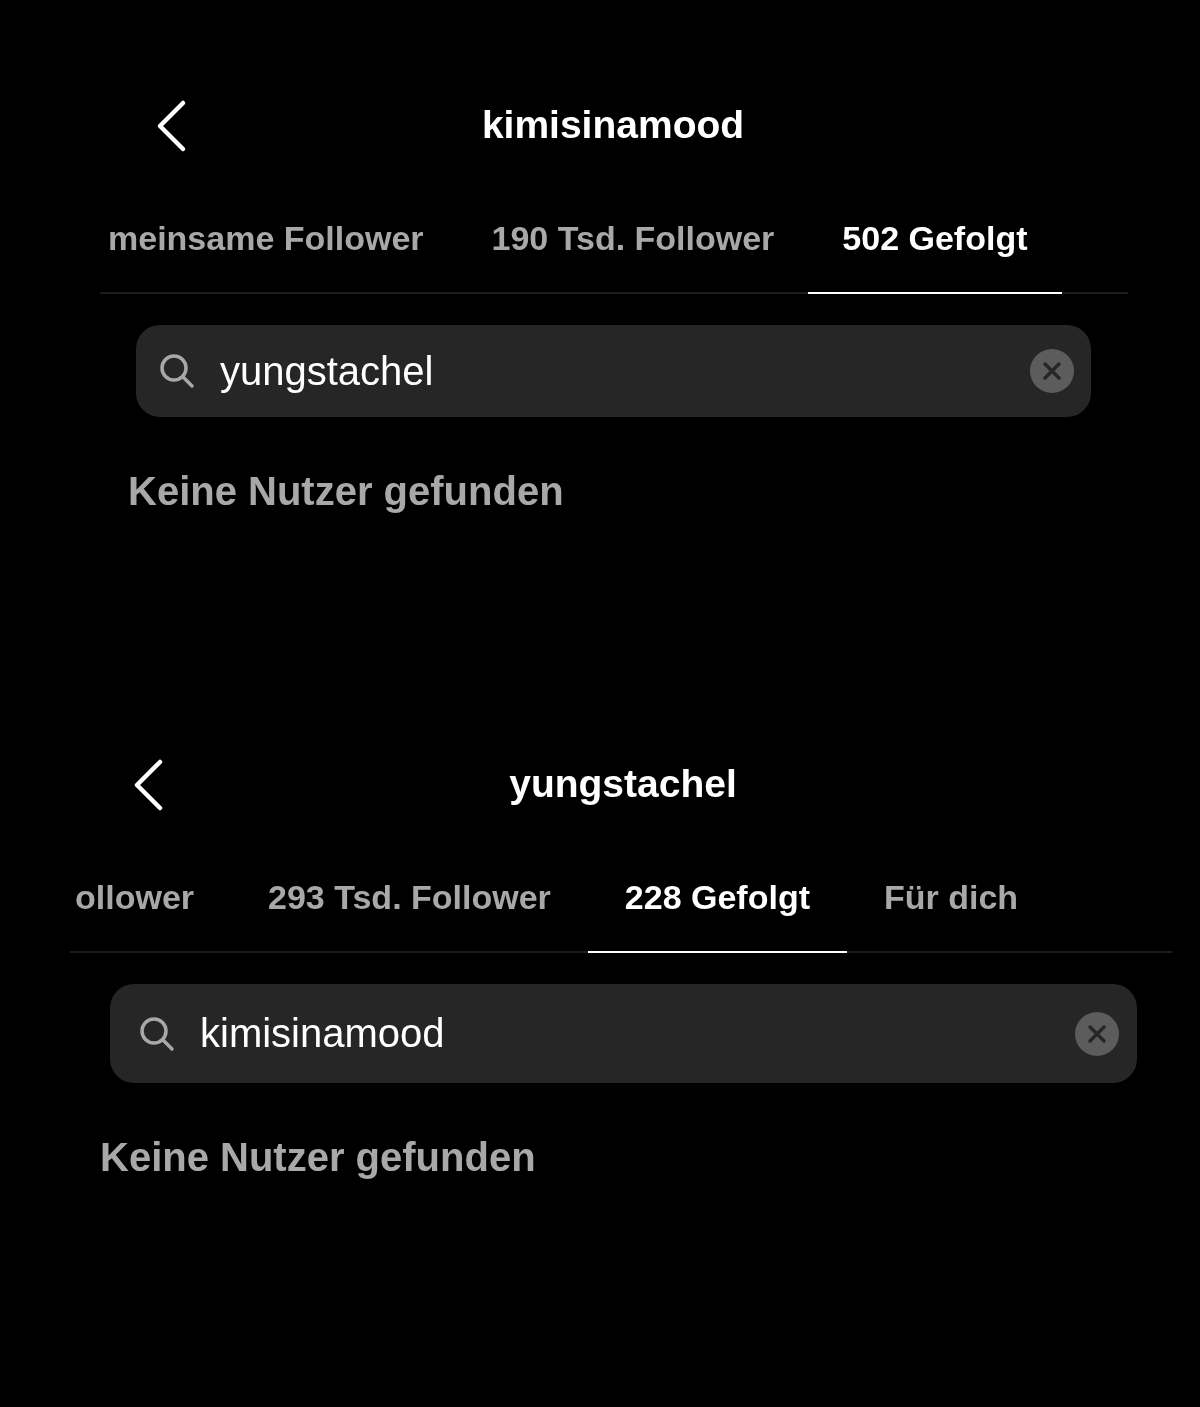 This screenshot has height=1407, width=1200. What do you see at coordinates (613, 125) in the screenshot?
I see `profile-title: kimisinamood` at bounding box center [613, 125].